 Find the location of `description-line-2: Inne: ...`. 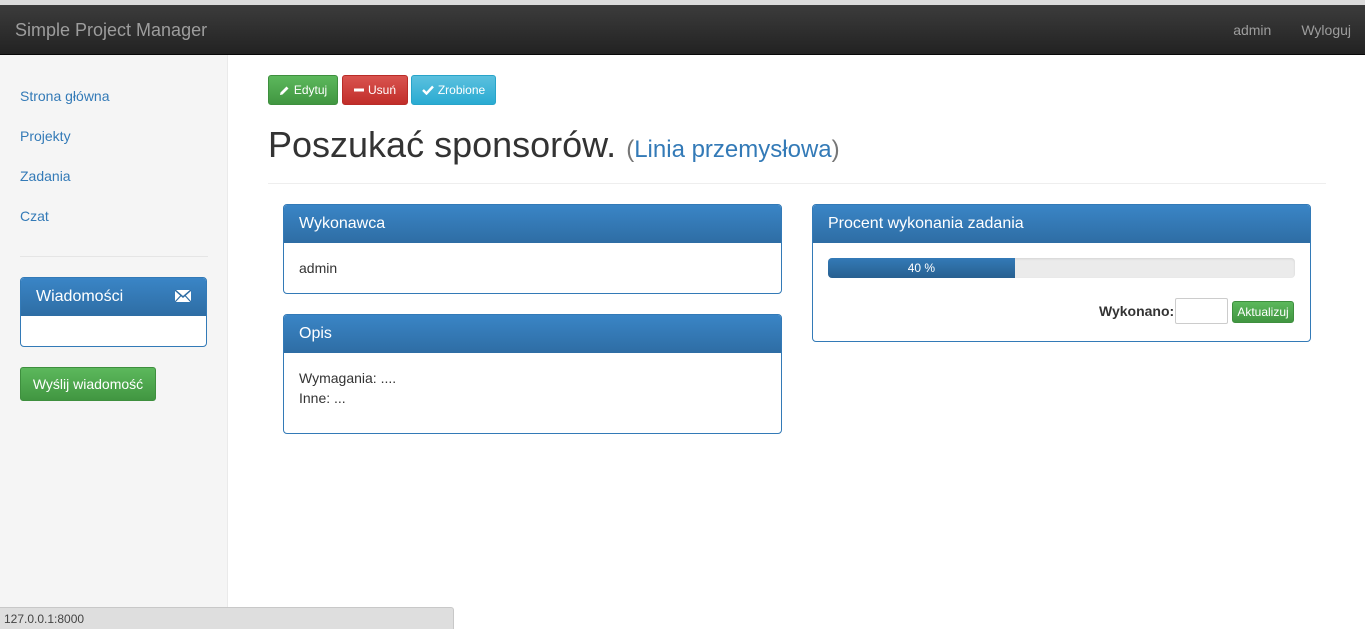

description-line-2: Inne: ... is located at coordinates (322, 398).